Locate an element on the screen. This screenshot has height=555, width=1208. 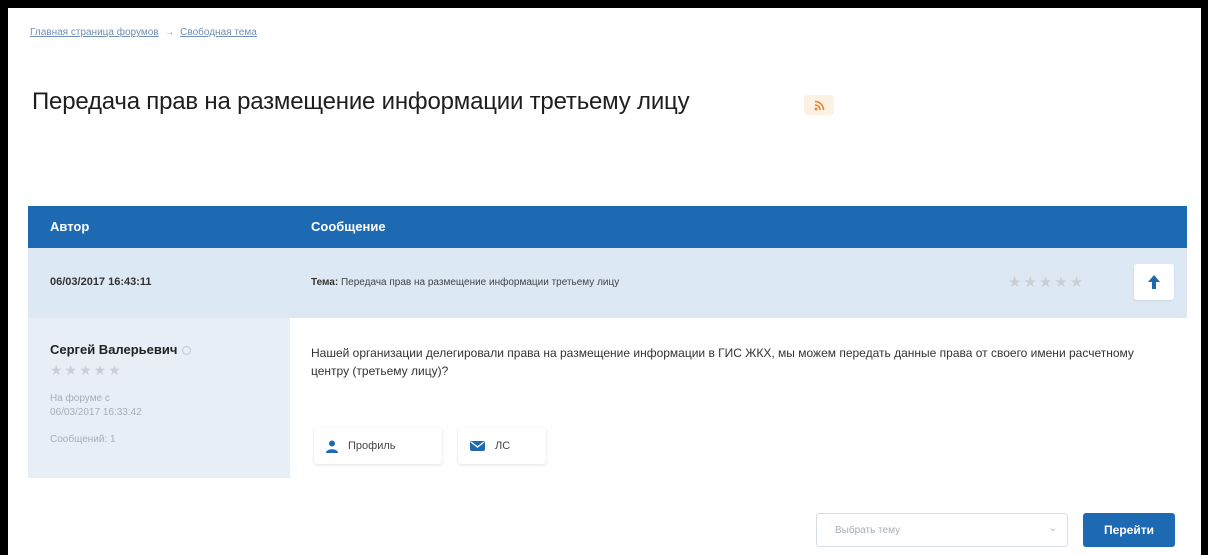
subject-label: Тема: is located at coordinates (325, 282).